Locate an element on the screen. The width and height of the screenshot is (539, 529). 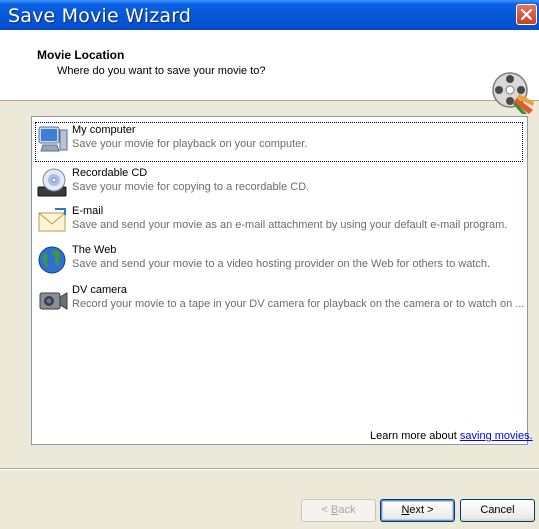
page-subtitle: Where do you want to save your movie to? is located at coordinates (161, 71).